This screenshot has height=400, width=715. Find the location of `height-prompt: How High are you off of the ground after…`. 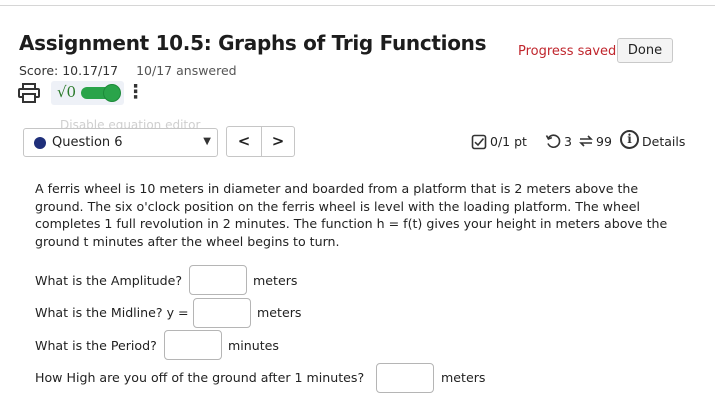

height-prompt: How High are you off of the ground after… is located at coordinates (200, 377).